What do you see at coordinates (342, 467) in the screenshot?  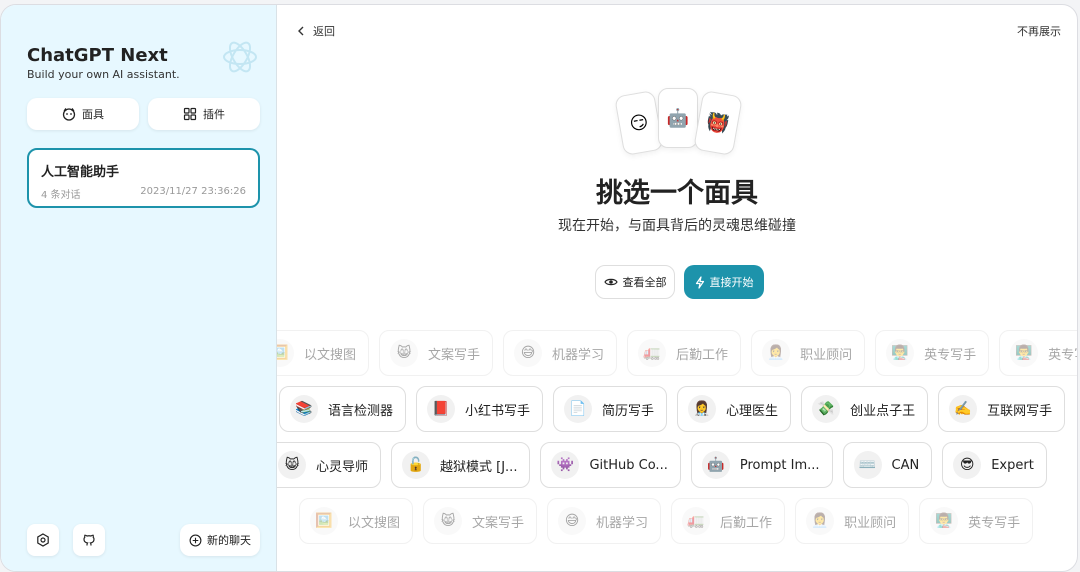 I see `mask-name: 心灵导师` at bounding box center [342, 467].